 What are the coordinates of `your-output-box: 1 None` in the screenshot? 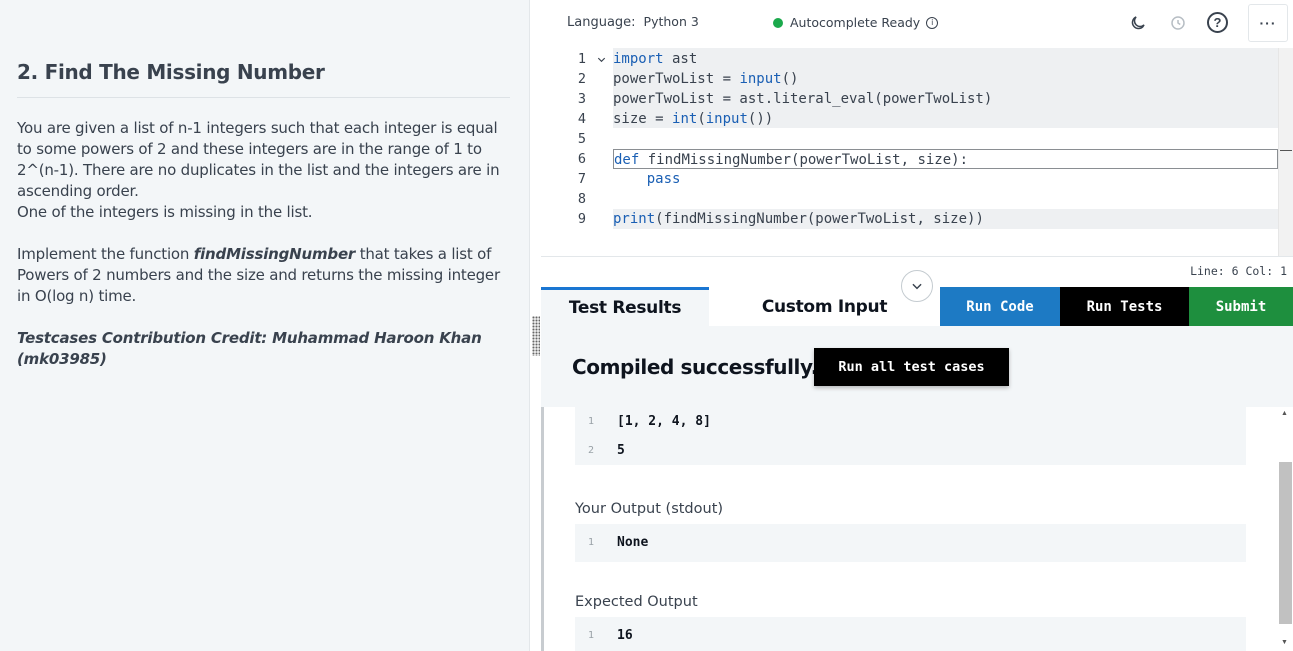 It's located at (910, 543).